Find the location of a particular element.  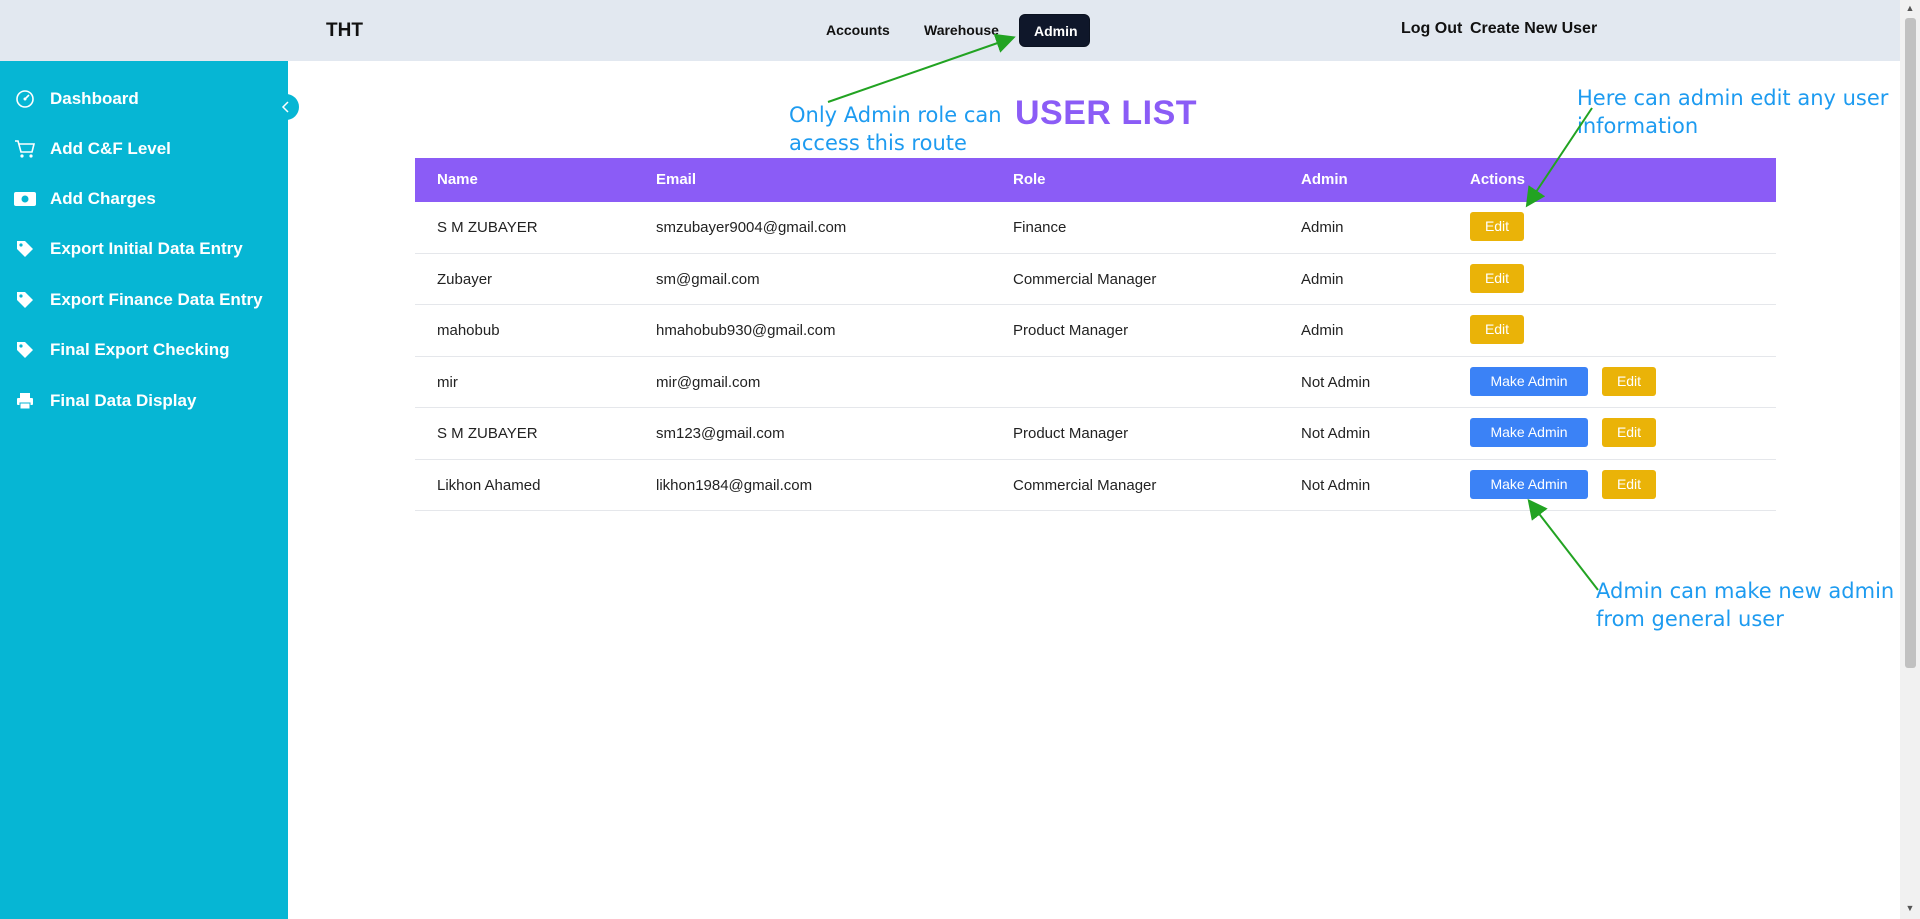

page-scrollbar: ▲ ▼ is located at coordinates (1910, 459).